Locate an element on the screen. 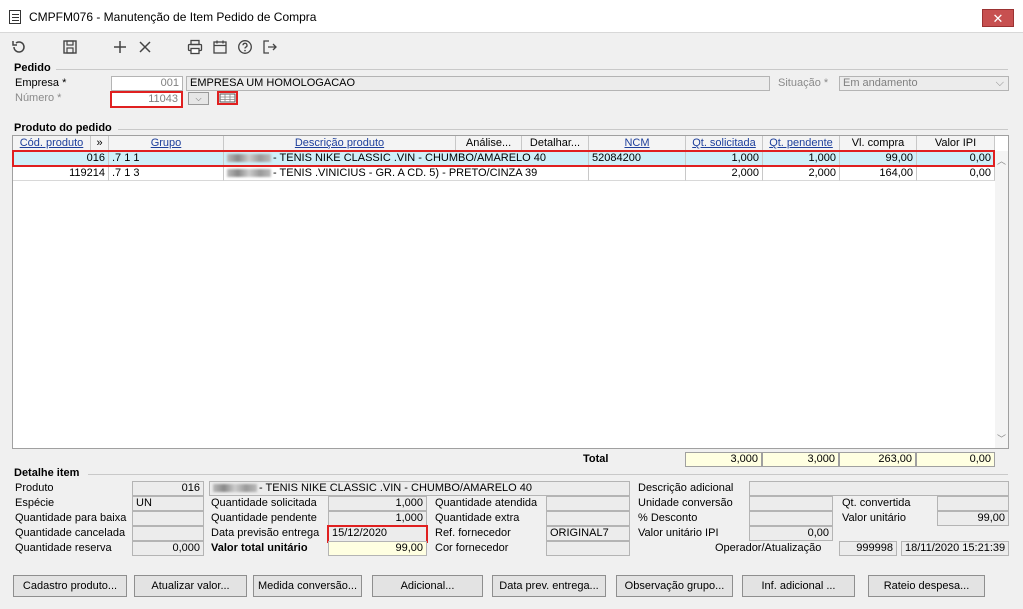 This screenshot has height=609, width=1023. cell-cod: 016 is located at coordinates (61, 158).